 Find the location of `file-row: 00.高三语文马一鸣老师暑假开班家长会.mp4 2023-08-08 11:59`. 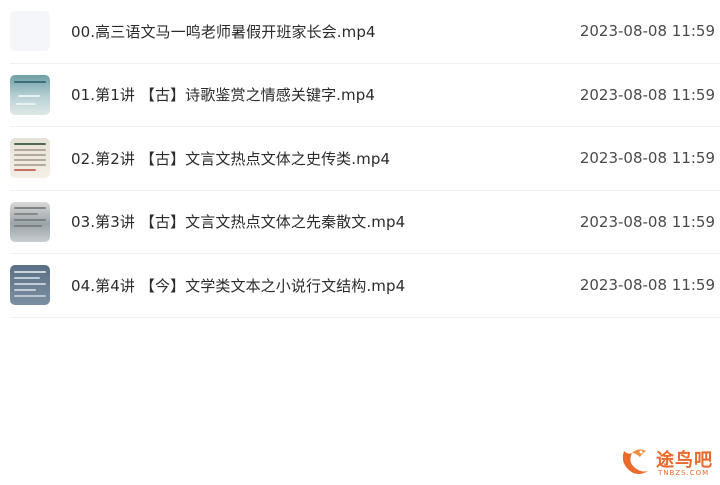

file-row: 00.高三语文马一鸣老师暑假开班家长会.mp4 2023-08-08 11:59 is located at coordinates (365, 32).